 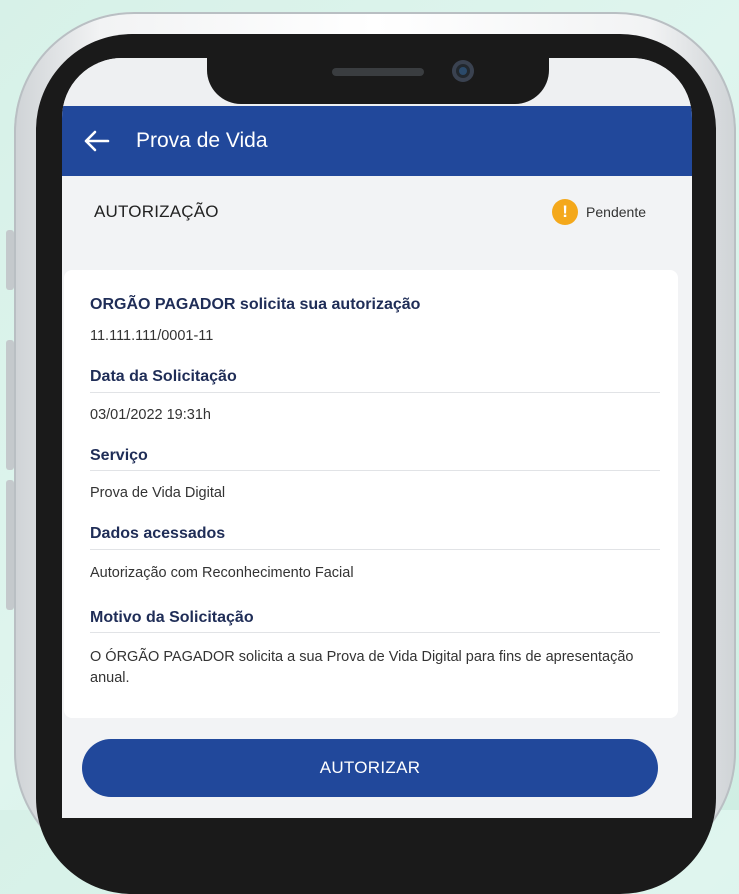 I want to click on page-title: Prova de Vida, so click(x=202, y=140).